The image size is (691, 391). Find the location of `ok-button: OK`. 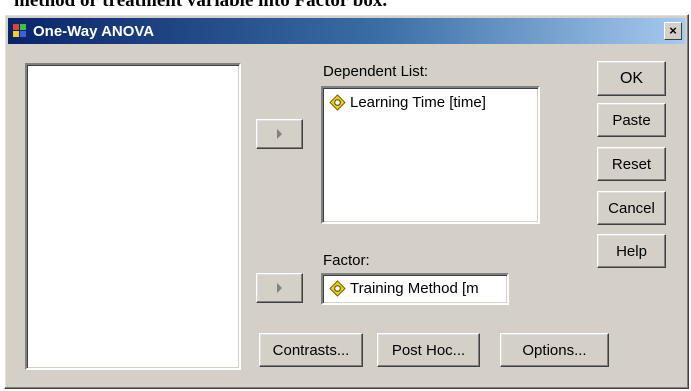

ok-button: OK is located at coordinates (631, 78).